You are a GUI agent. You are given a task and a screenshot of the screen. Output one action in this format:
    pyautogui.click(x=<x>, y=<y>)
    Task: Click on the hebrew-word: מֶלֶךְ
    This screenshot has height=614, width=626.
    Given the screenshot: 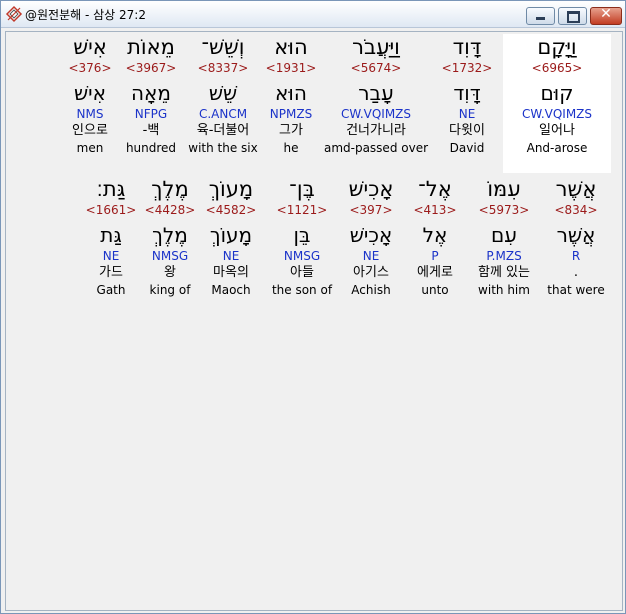 What is the action you would take?
    pyautogui.click(x=170, y=189)
    